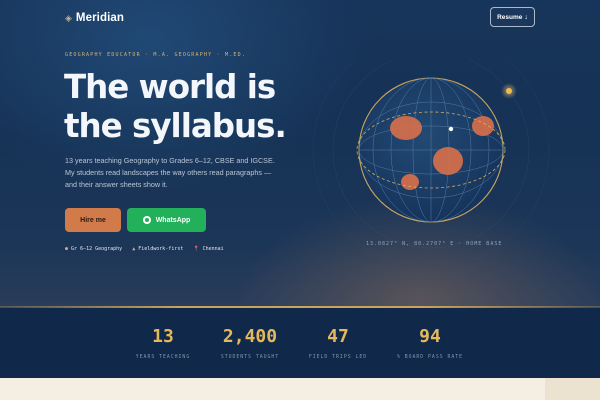 Image resolution: width=600 pixels, height=400 pixels. I want to click on stat-years-teaching: 13 YEARS TEACHING, so click(163, 343).